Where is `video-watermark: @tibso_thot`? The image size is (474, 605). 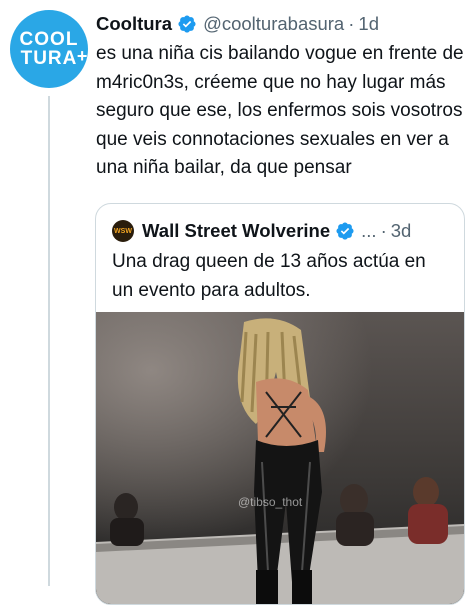
video-watermark: @tibso_thot is located at coordinates (270, 502).